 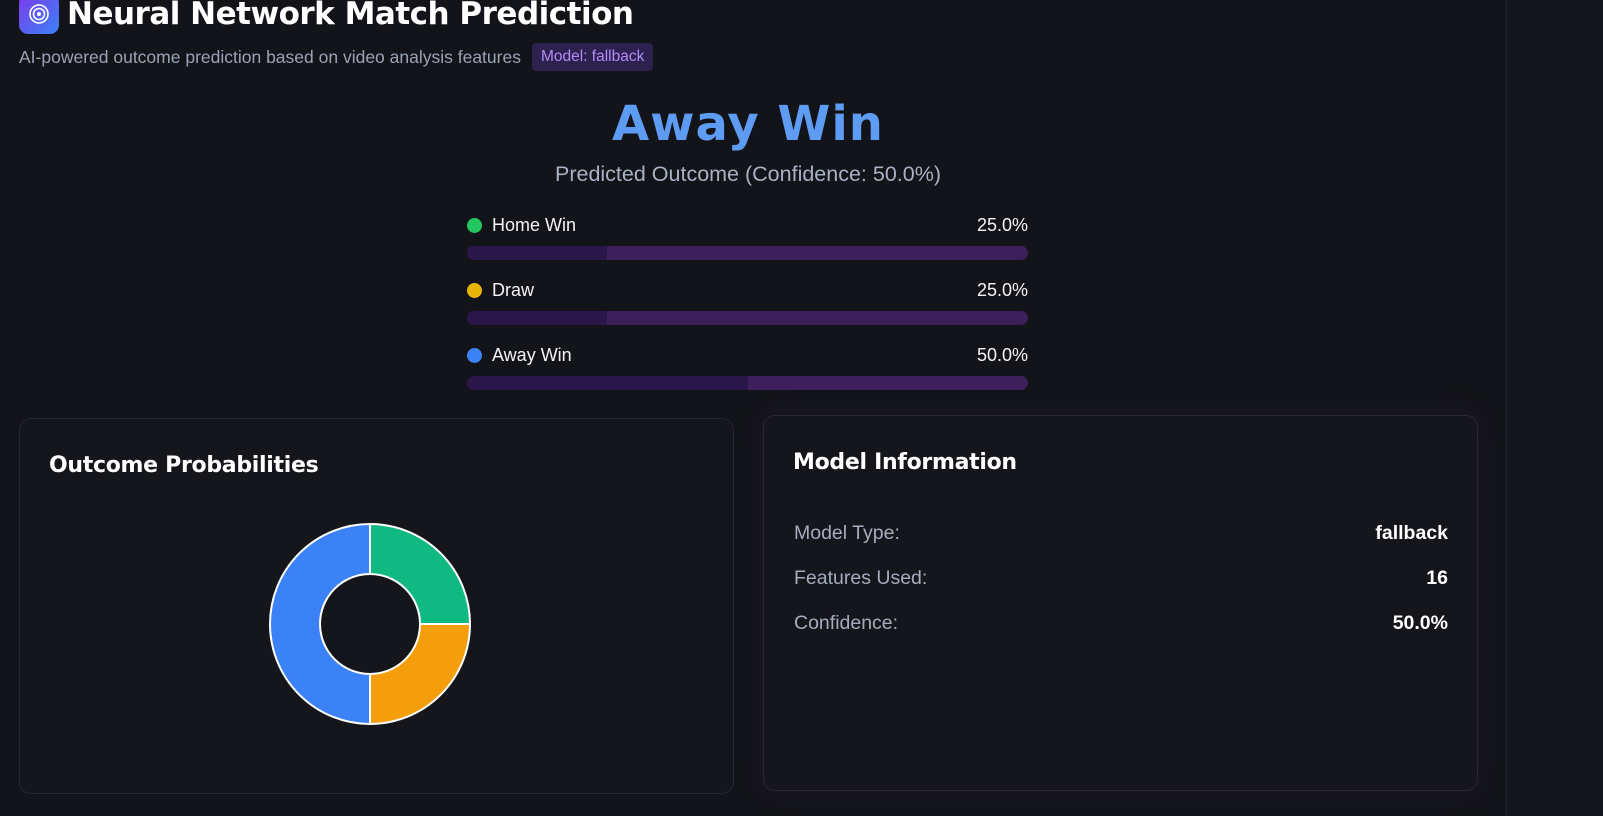 What do you see at coordinates (861, 578) in the screenshot?
I see `info-label: Features Used:` at bounding box center [861, 578].